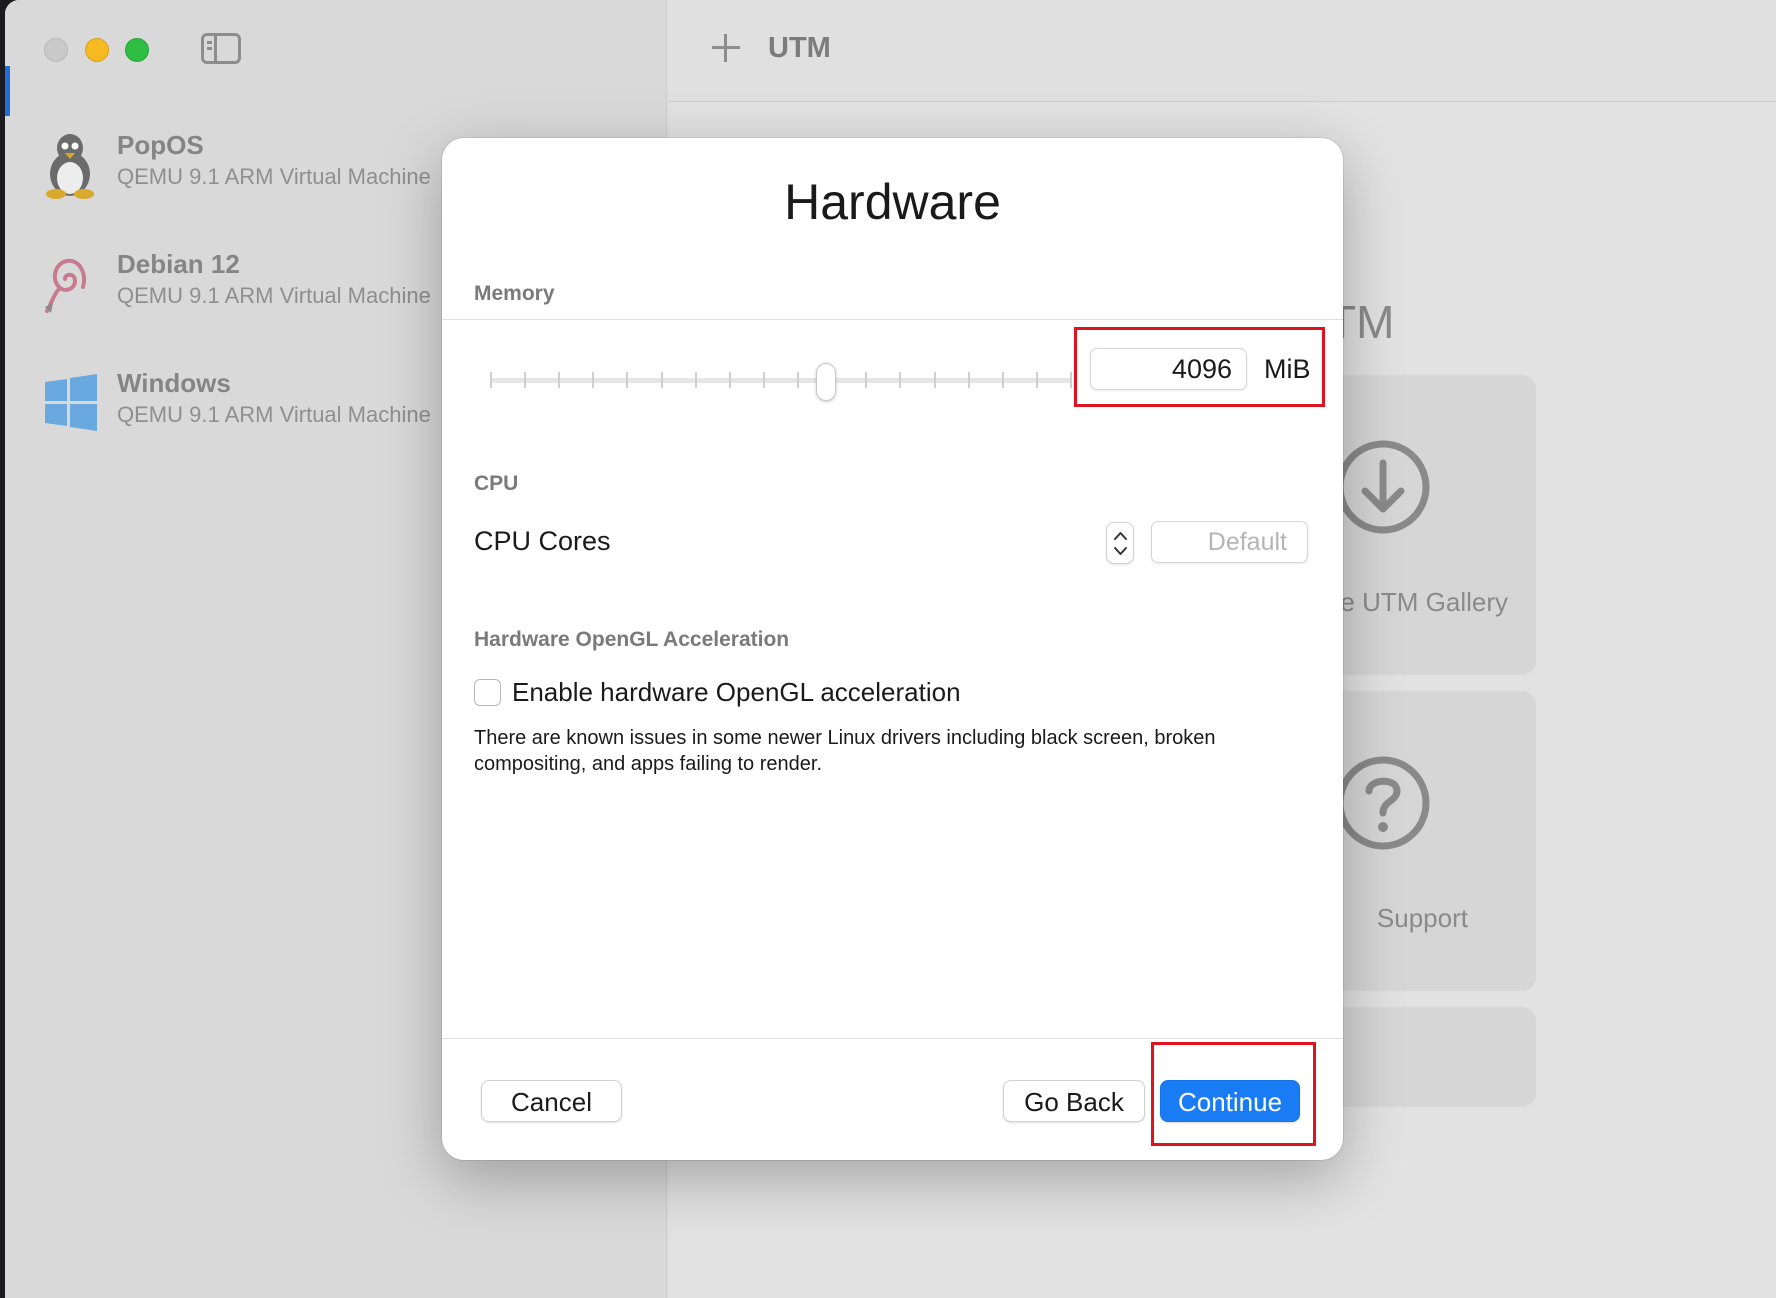  I want to click on cpu-cores-stepper, so click(1120, 543).